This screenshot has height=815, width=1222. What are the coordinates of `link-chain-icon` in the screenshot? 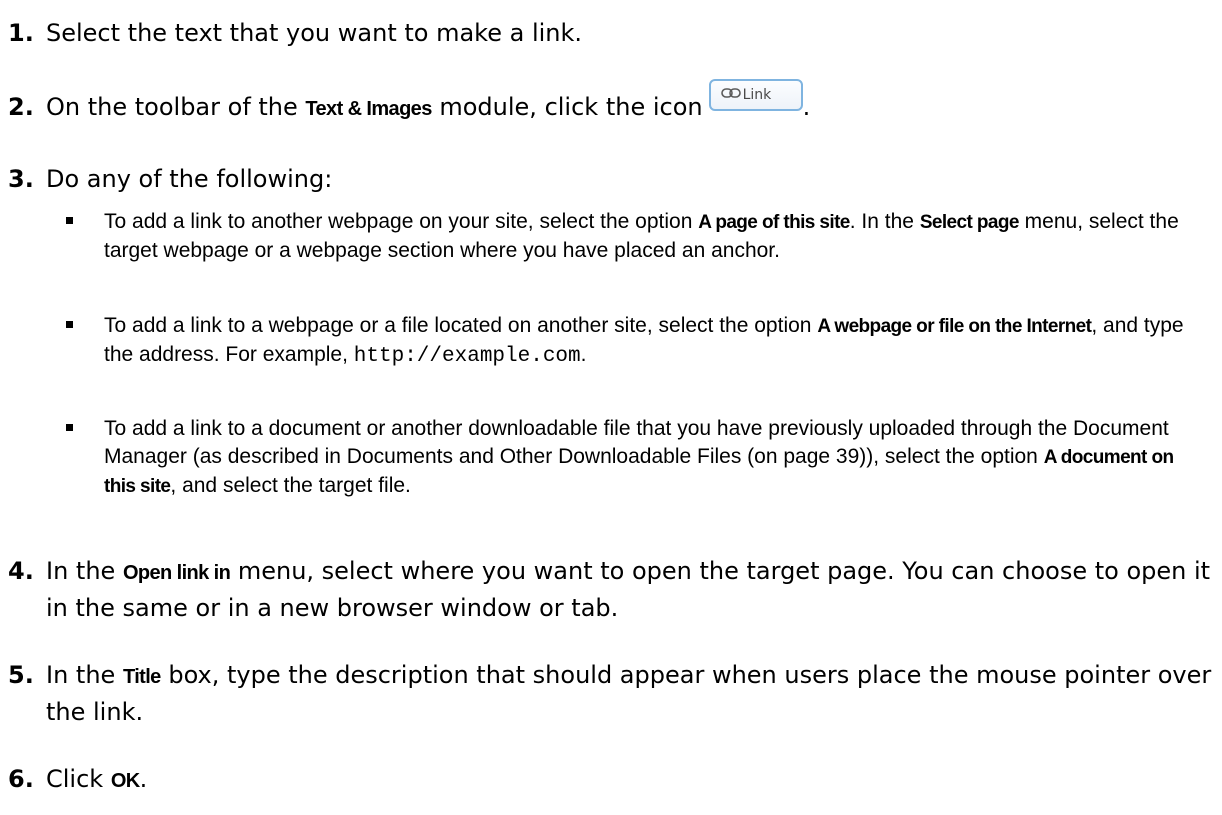 It's located at (730, 95).